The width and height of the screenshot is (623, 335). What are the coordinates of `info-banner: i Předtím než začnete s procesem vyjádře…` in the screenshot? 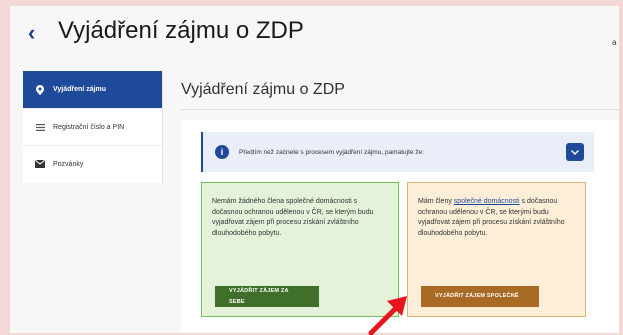 It's located at (397, 152).